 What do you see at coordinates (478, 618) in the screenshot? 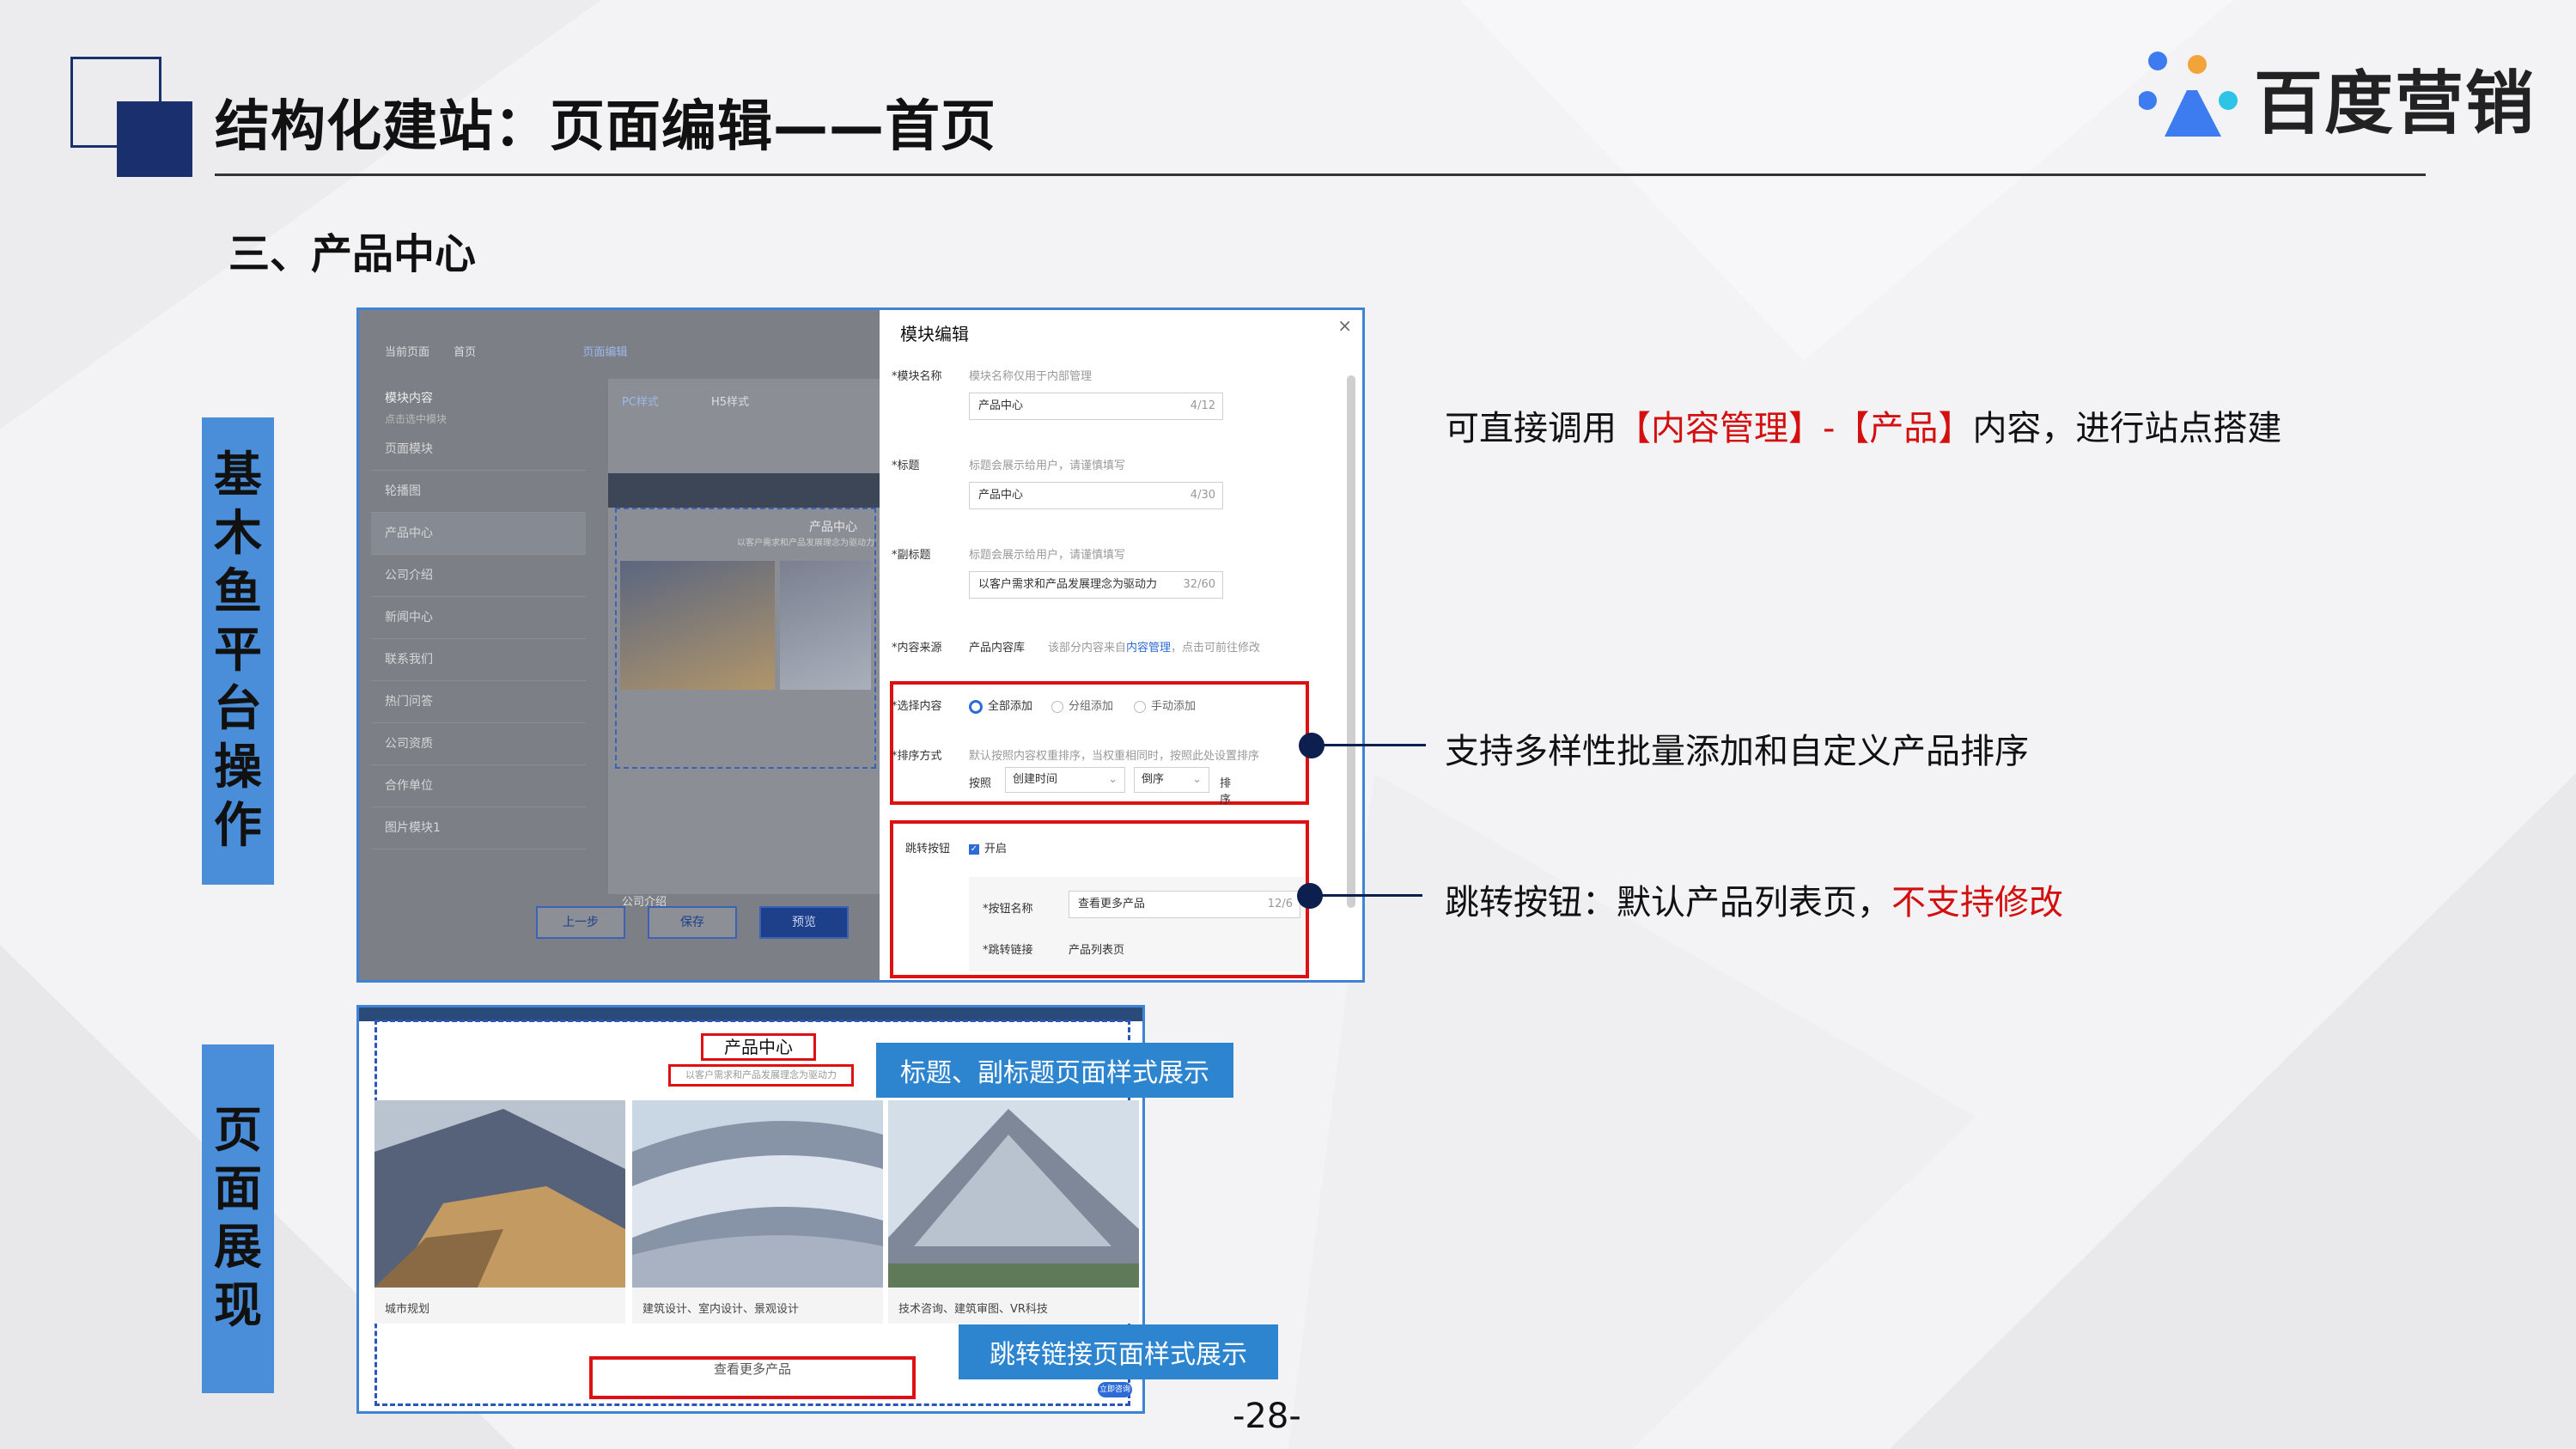
I see `module-item: 新闻中心` at bounding box center [478, 618].